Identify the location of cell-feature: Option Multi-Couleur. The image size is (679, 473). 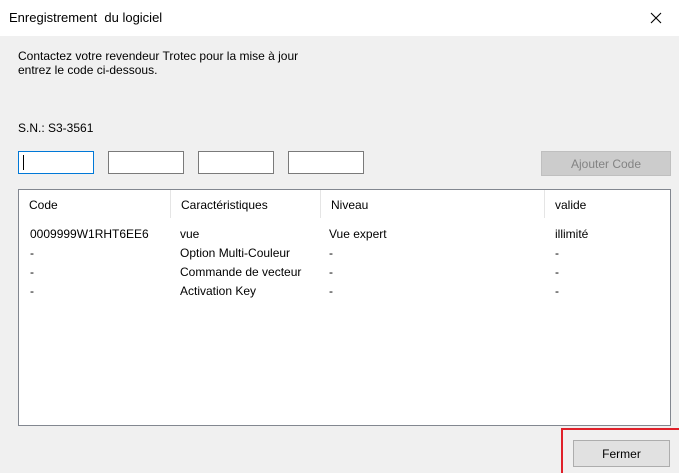
(235, 253).